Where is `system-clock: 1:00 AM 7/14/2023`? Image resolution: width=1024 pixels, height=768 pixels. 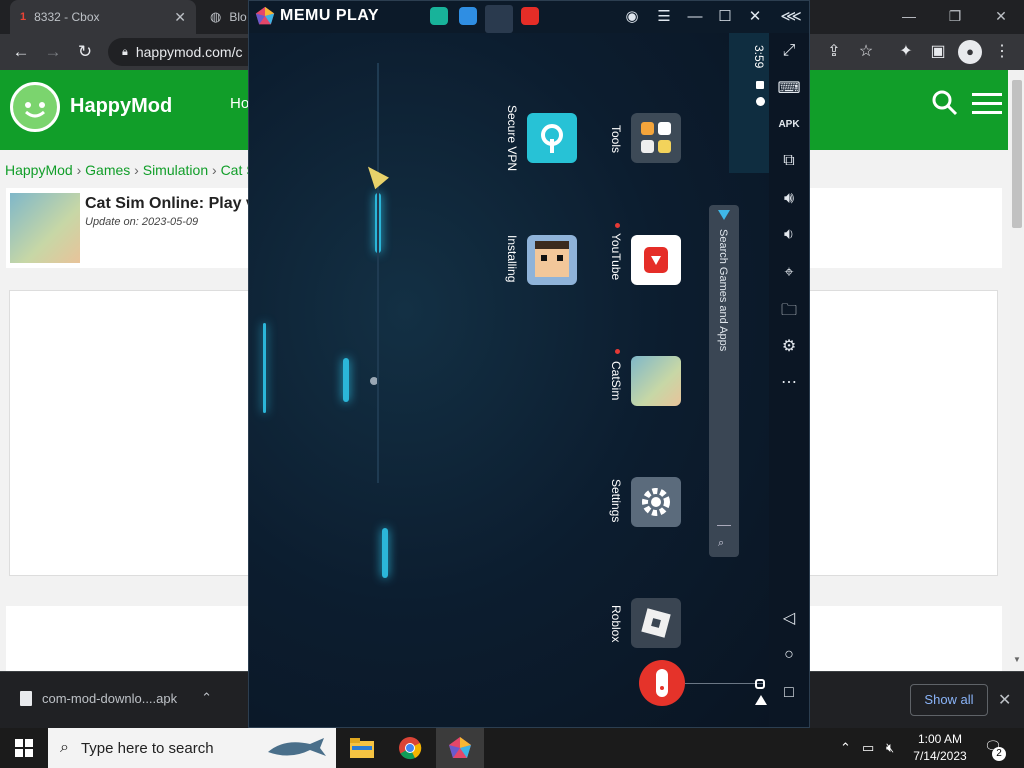
system-clock: 1:00 AM 7/14/2023 is located at coordinates (940, 748).